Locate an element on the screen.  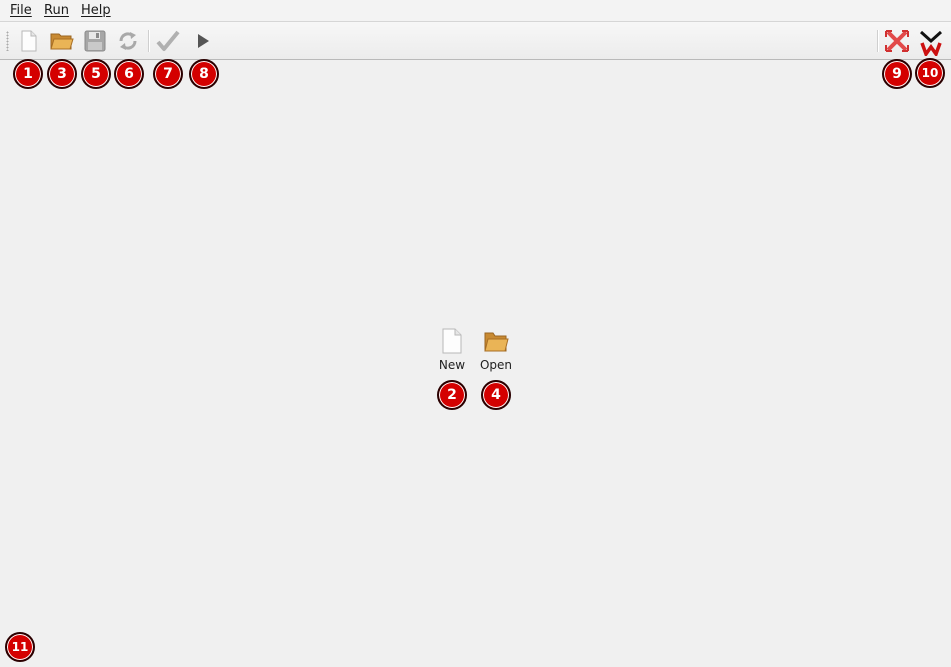
callout-badge: 3 is located at coordinates (62, 74).